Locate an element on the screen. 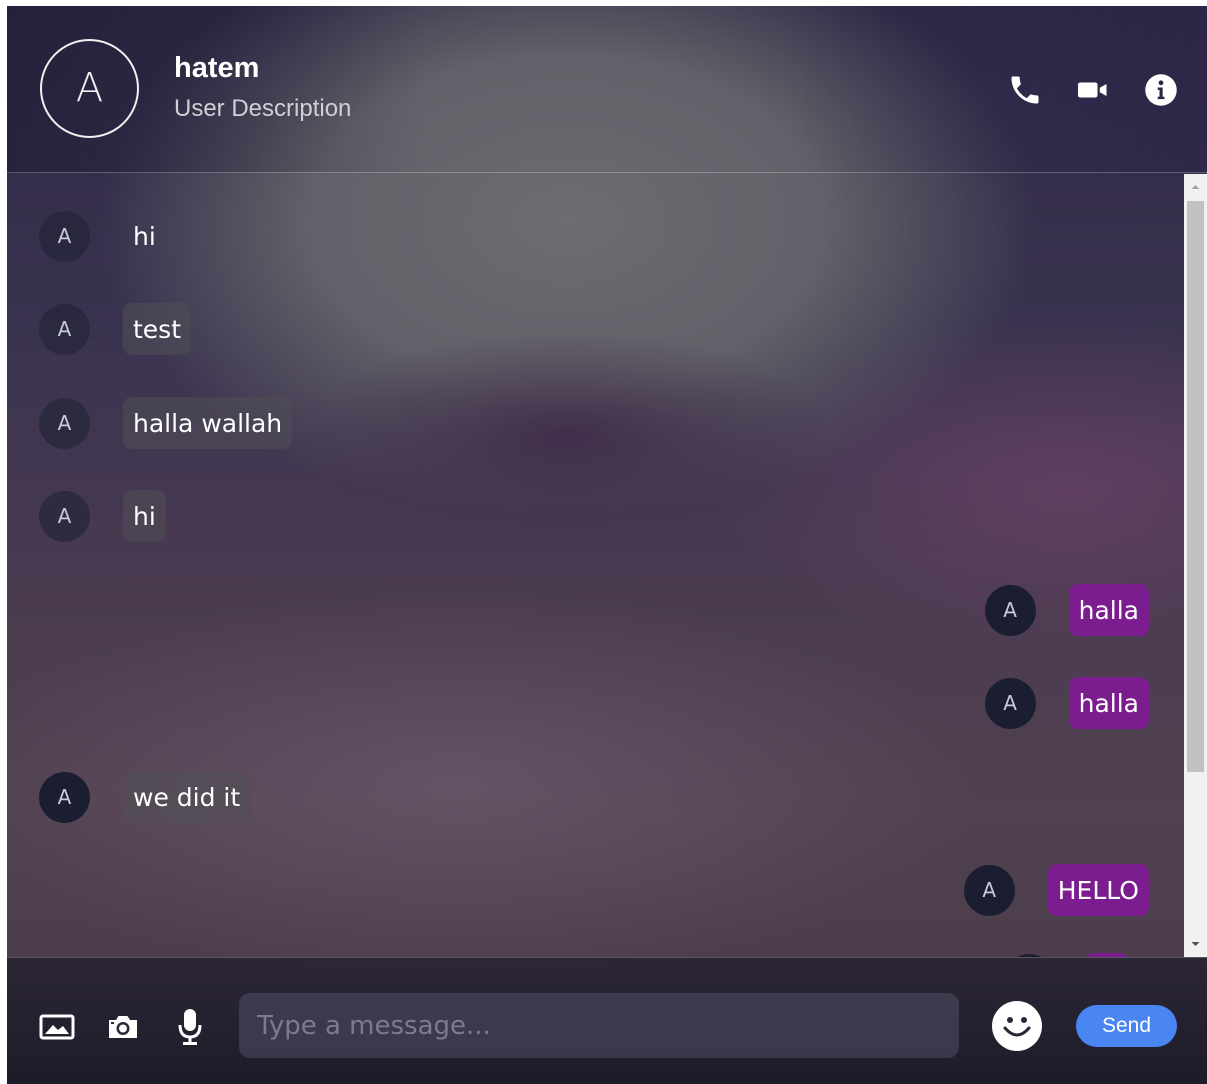 This screenshot has height=1084, width=1207. emoji-icon is located at coordinates (1017, 1028).